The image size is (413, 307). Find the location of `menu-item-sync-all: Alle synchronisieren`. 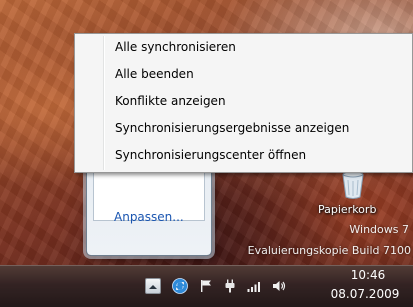

menu-item-sync-all: Alle synchronisieren is located at coordinates (175, 47).